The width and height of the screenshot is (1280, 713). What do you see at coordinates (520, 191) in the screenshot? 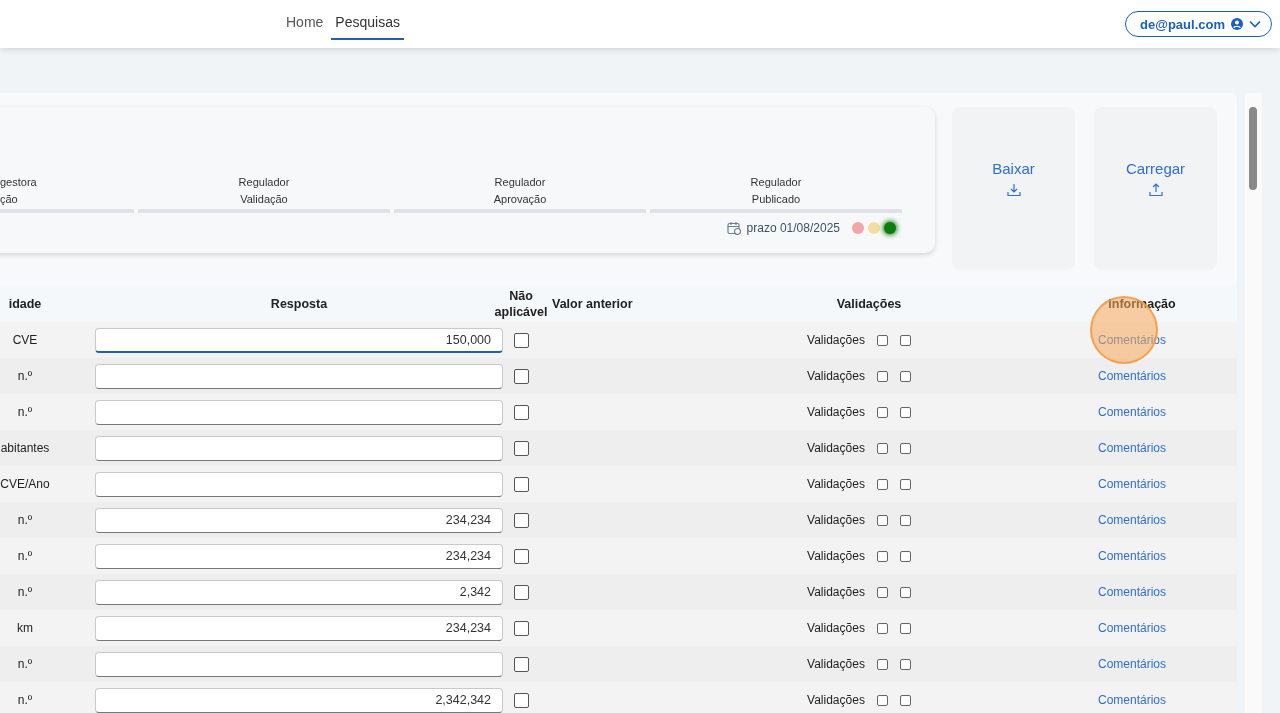
I see `step-label: Regulador Aprovação` at bounding box center [520, 191].